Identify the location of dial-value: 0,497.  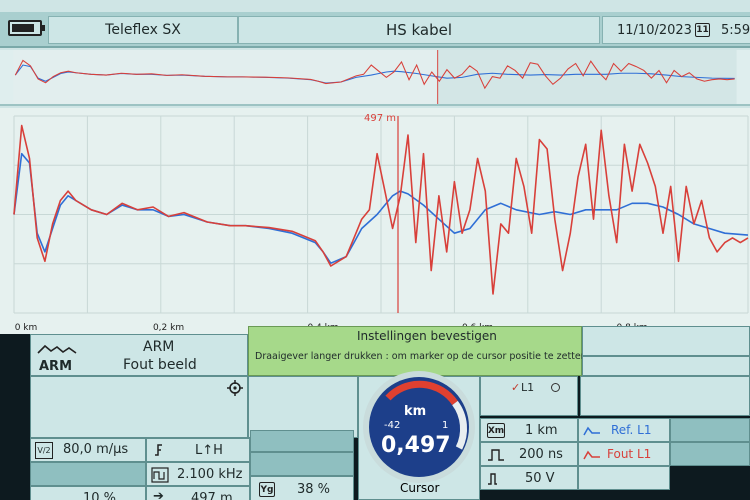
(416, 445).